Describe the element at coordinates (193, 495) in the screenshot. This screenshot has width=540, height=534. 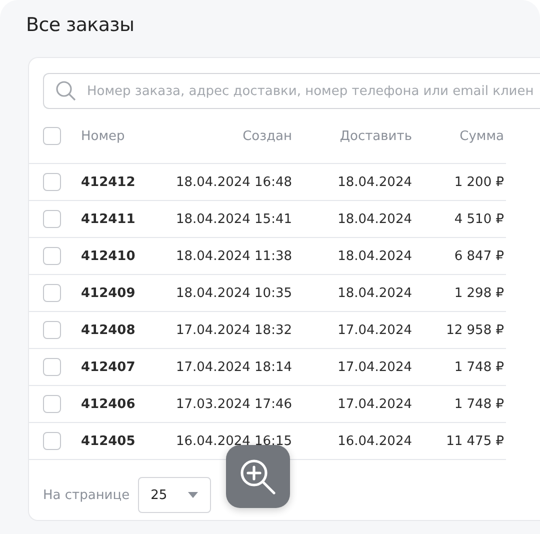
I see `caret-icon` at that location.